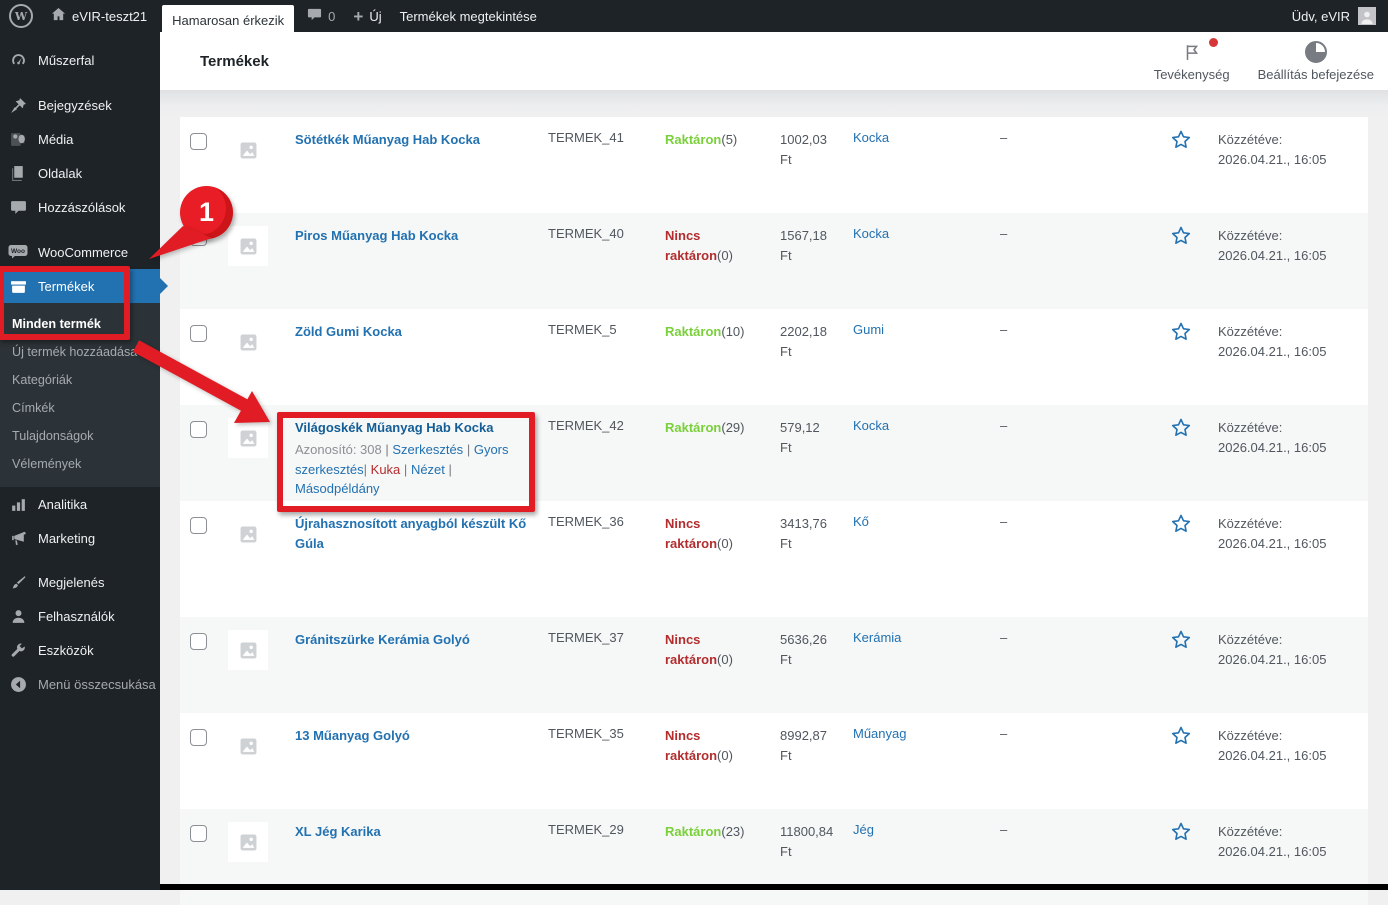 Image resolution: width=1388 pixels, height=905 pixels. Describe the element at coordinates (427, 449) in the screenshot. I see `row-action-edit: Szerkesztés` at that location.